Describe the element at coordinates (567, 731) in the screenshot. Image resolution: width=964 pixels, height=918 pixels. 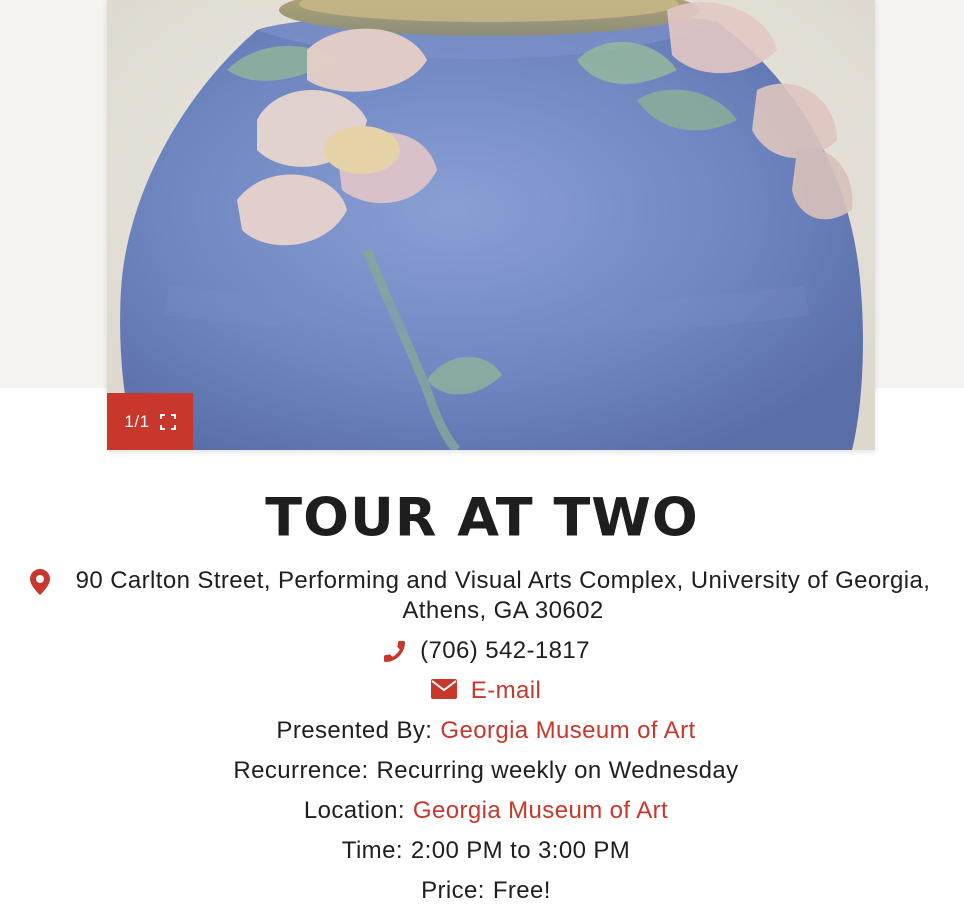
I see `presented-by-link: Georgia Museum of Art` at that location.